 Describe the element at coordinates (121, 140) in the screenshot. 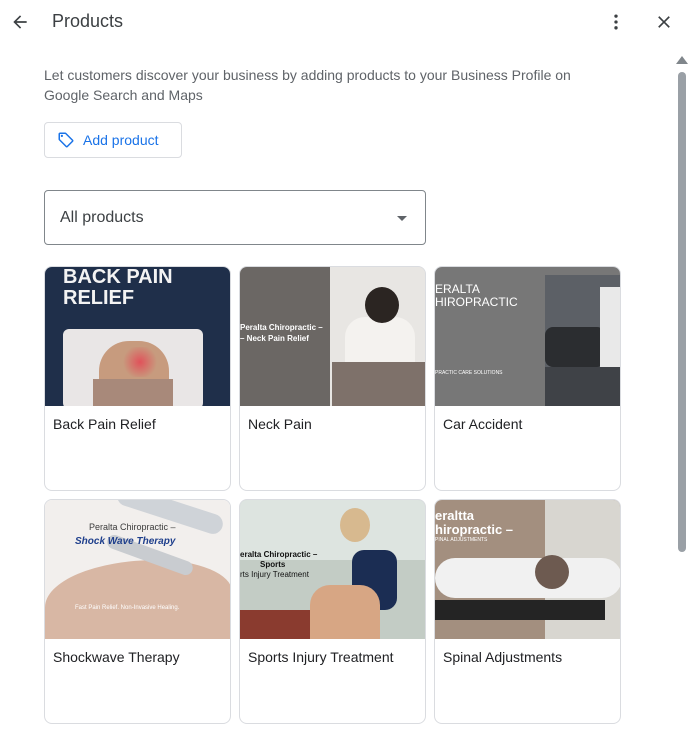

I see `add-product-label: Add product` at that location.